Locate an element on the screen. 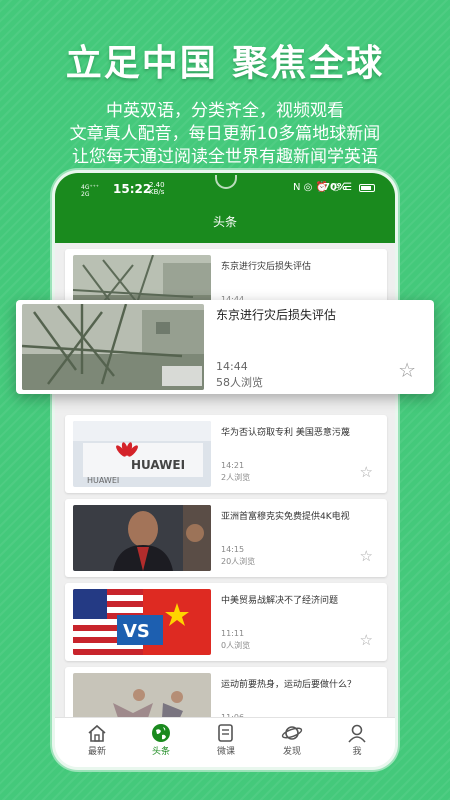 The image size is (450, 800). person-icon is located at coordinates (357, 733).